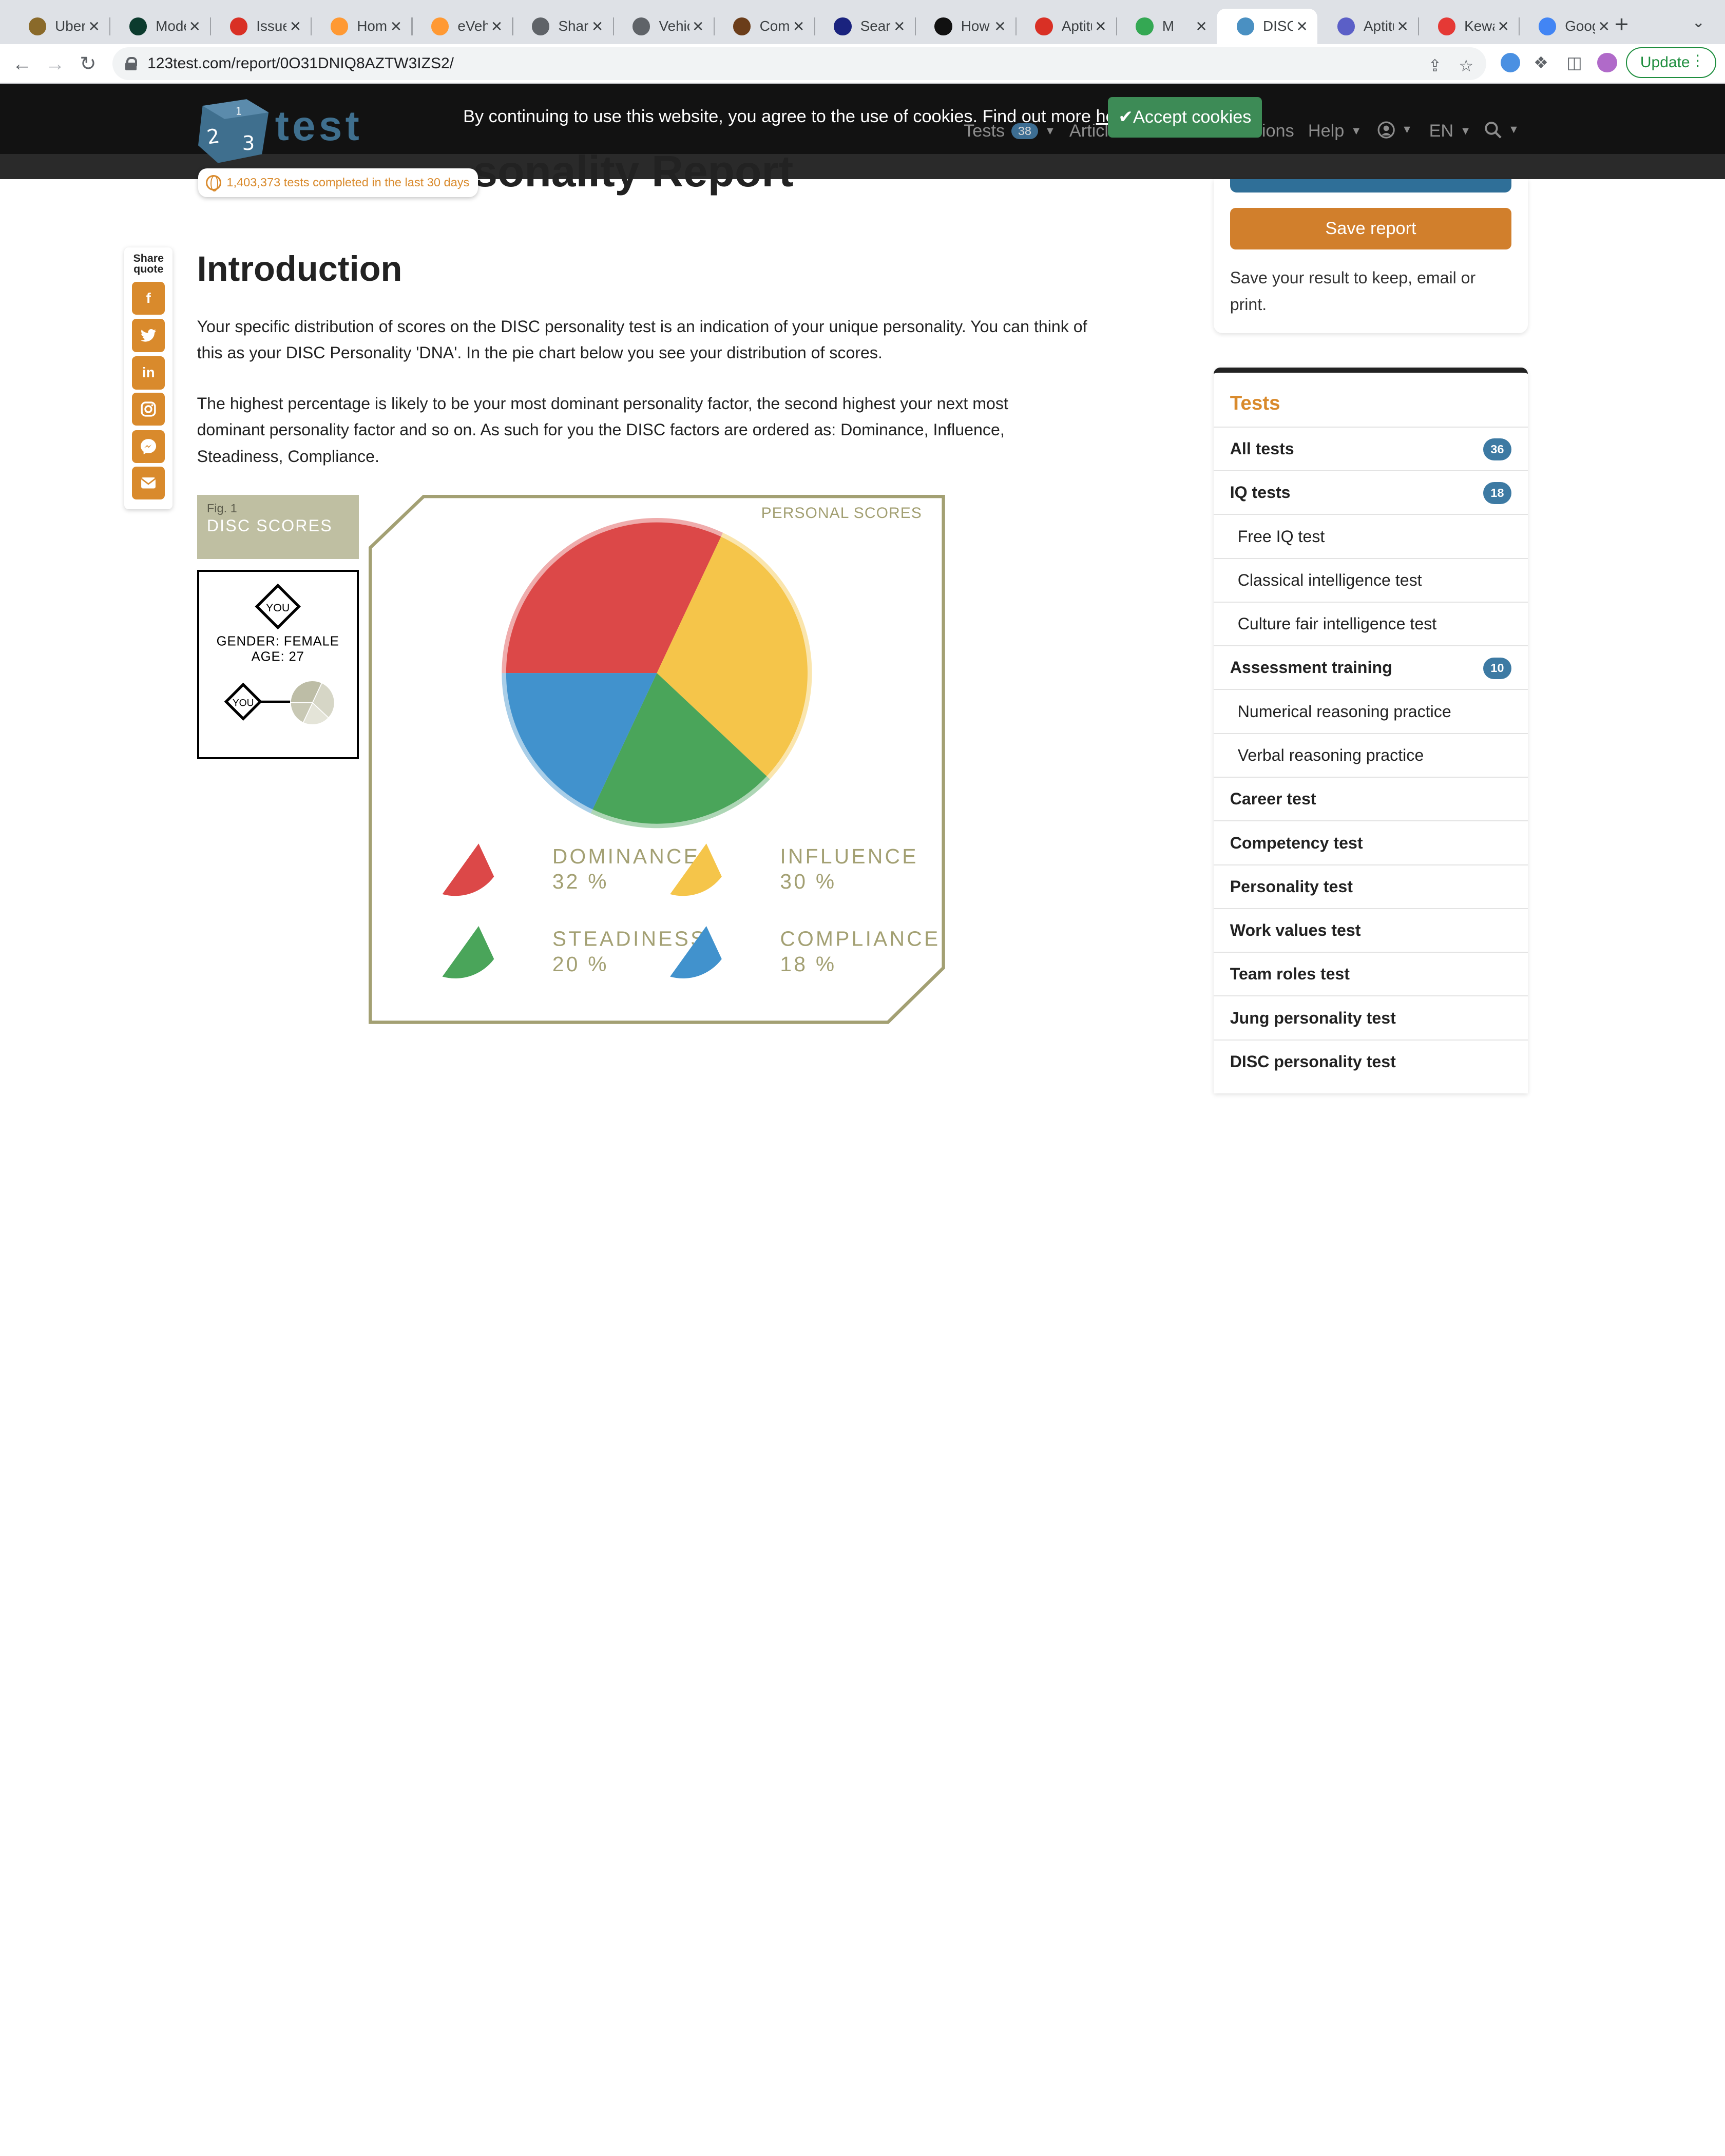  I want to click on tests-list-item: Jung personality test, so click(1370, 1017).